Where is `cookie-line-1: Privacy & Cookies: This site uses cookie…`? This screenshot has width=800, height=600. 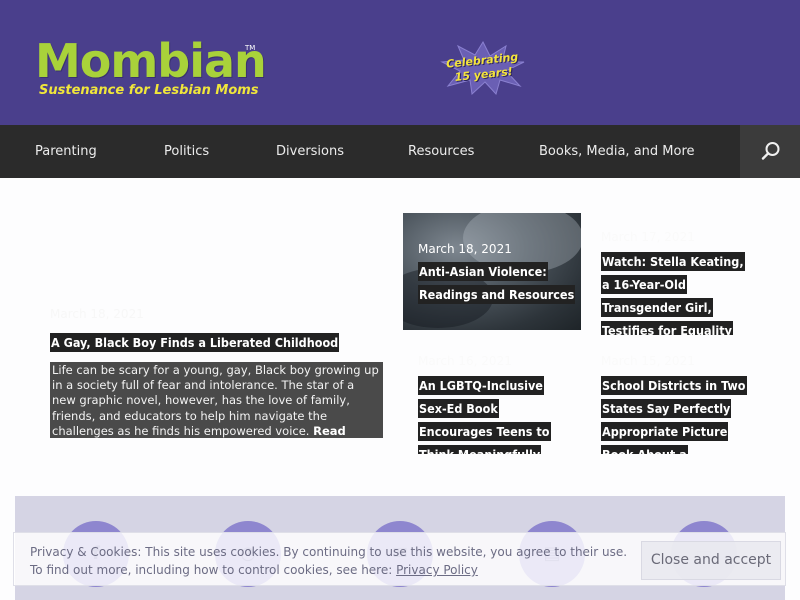 cookie-line-1: Privacy & Cookies: This site uses cookie… is located at coordinates (329, 552).